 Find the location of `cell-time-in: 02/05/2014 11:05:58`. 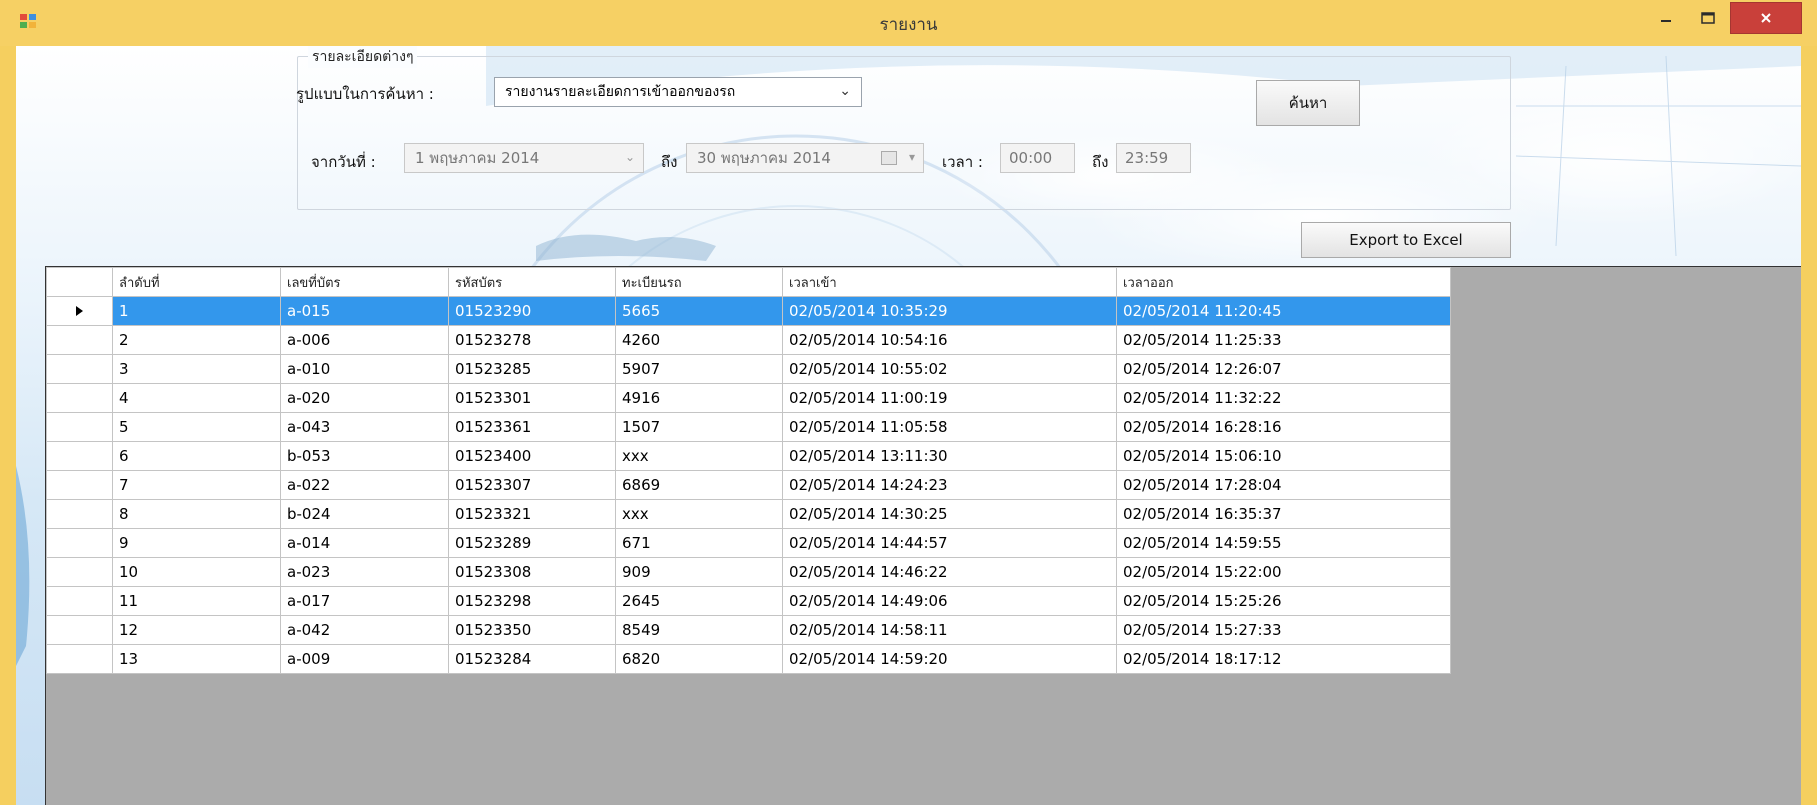

cell-time-in: 02/05/2014 11:05:58 is located at coordinates (949, 427).